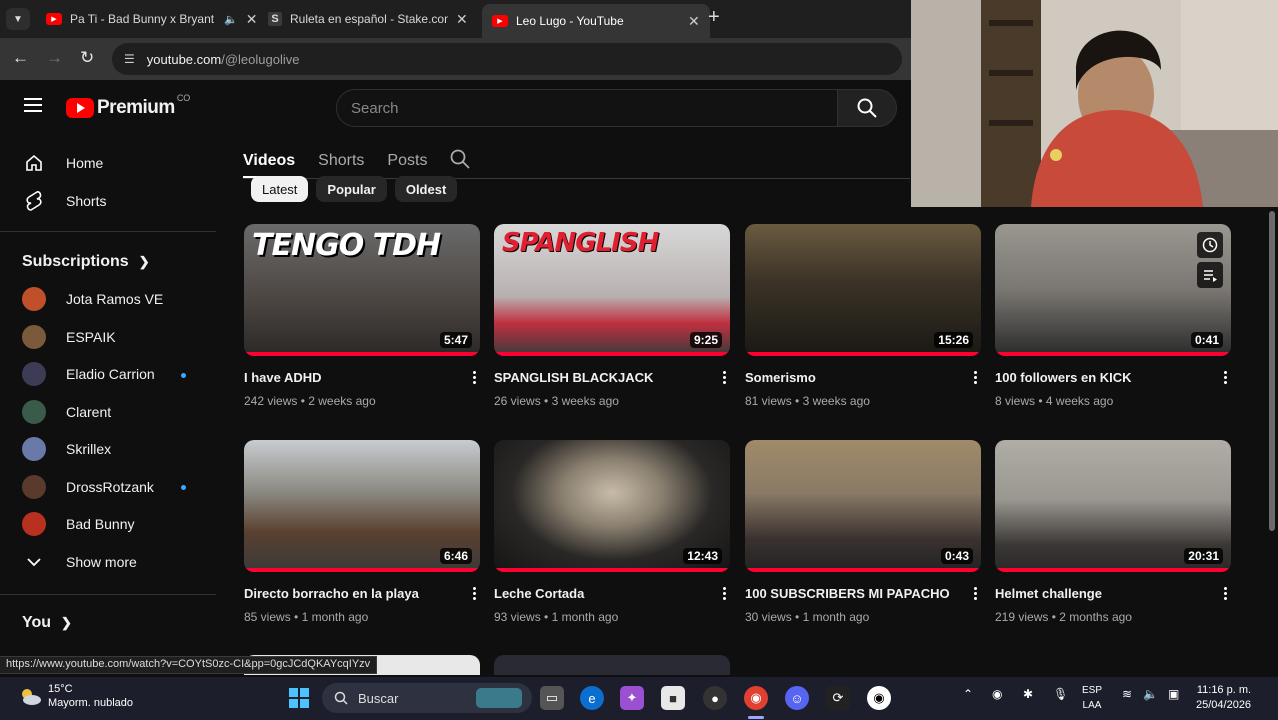  What do you see at coordinates (1272, 371) in the screenshot?
I see `scrollbar-thumb` at bounding box center [1272, 371].